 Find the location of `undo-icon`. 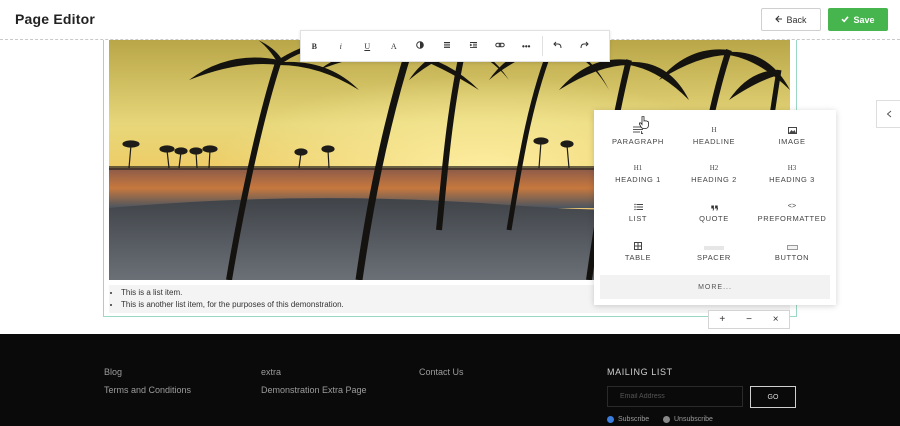

undo-icon is located at coordinates (557, 46).